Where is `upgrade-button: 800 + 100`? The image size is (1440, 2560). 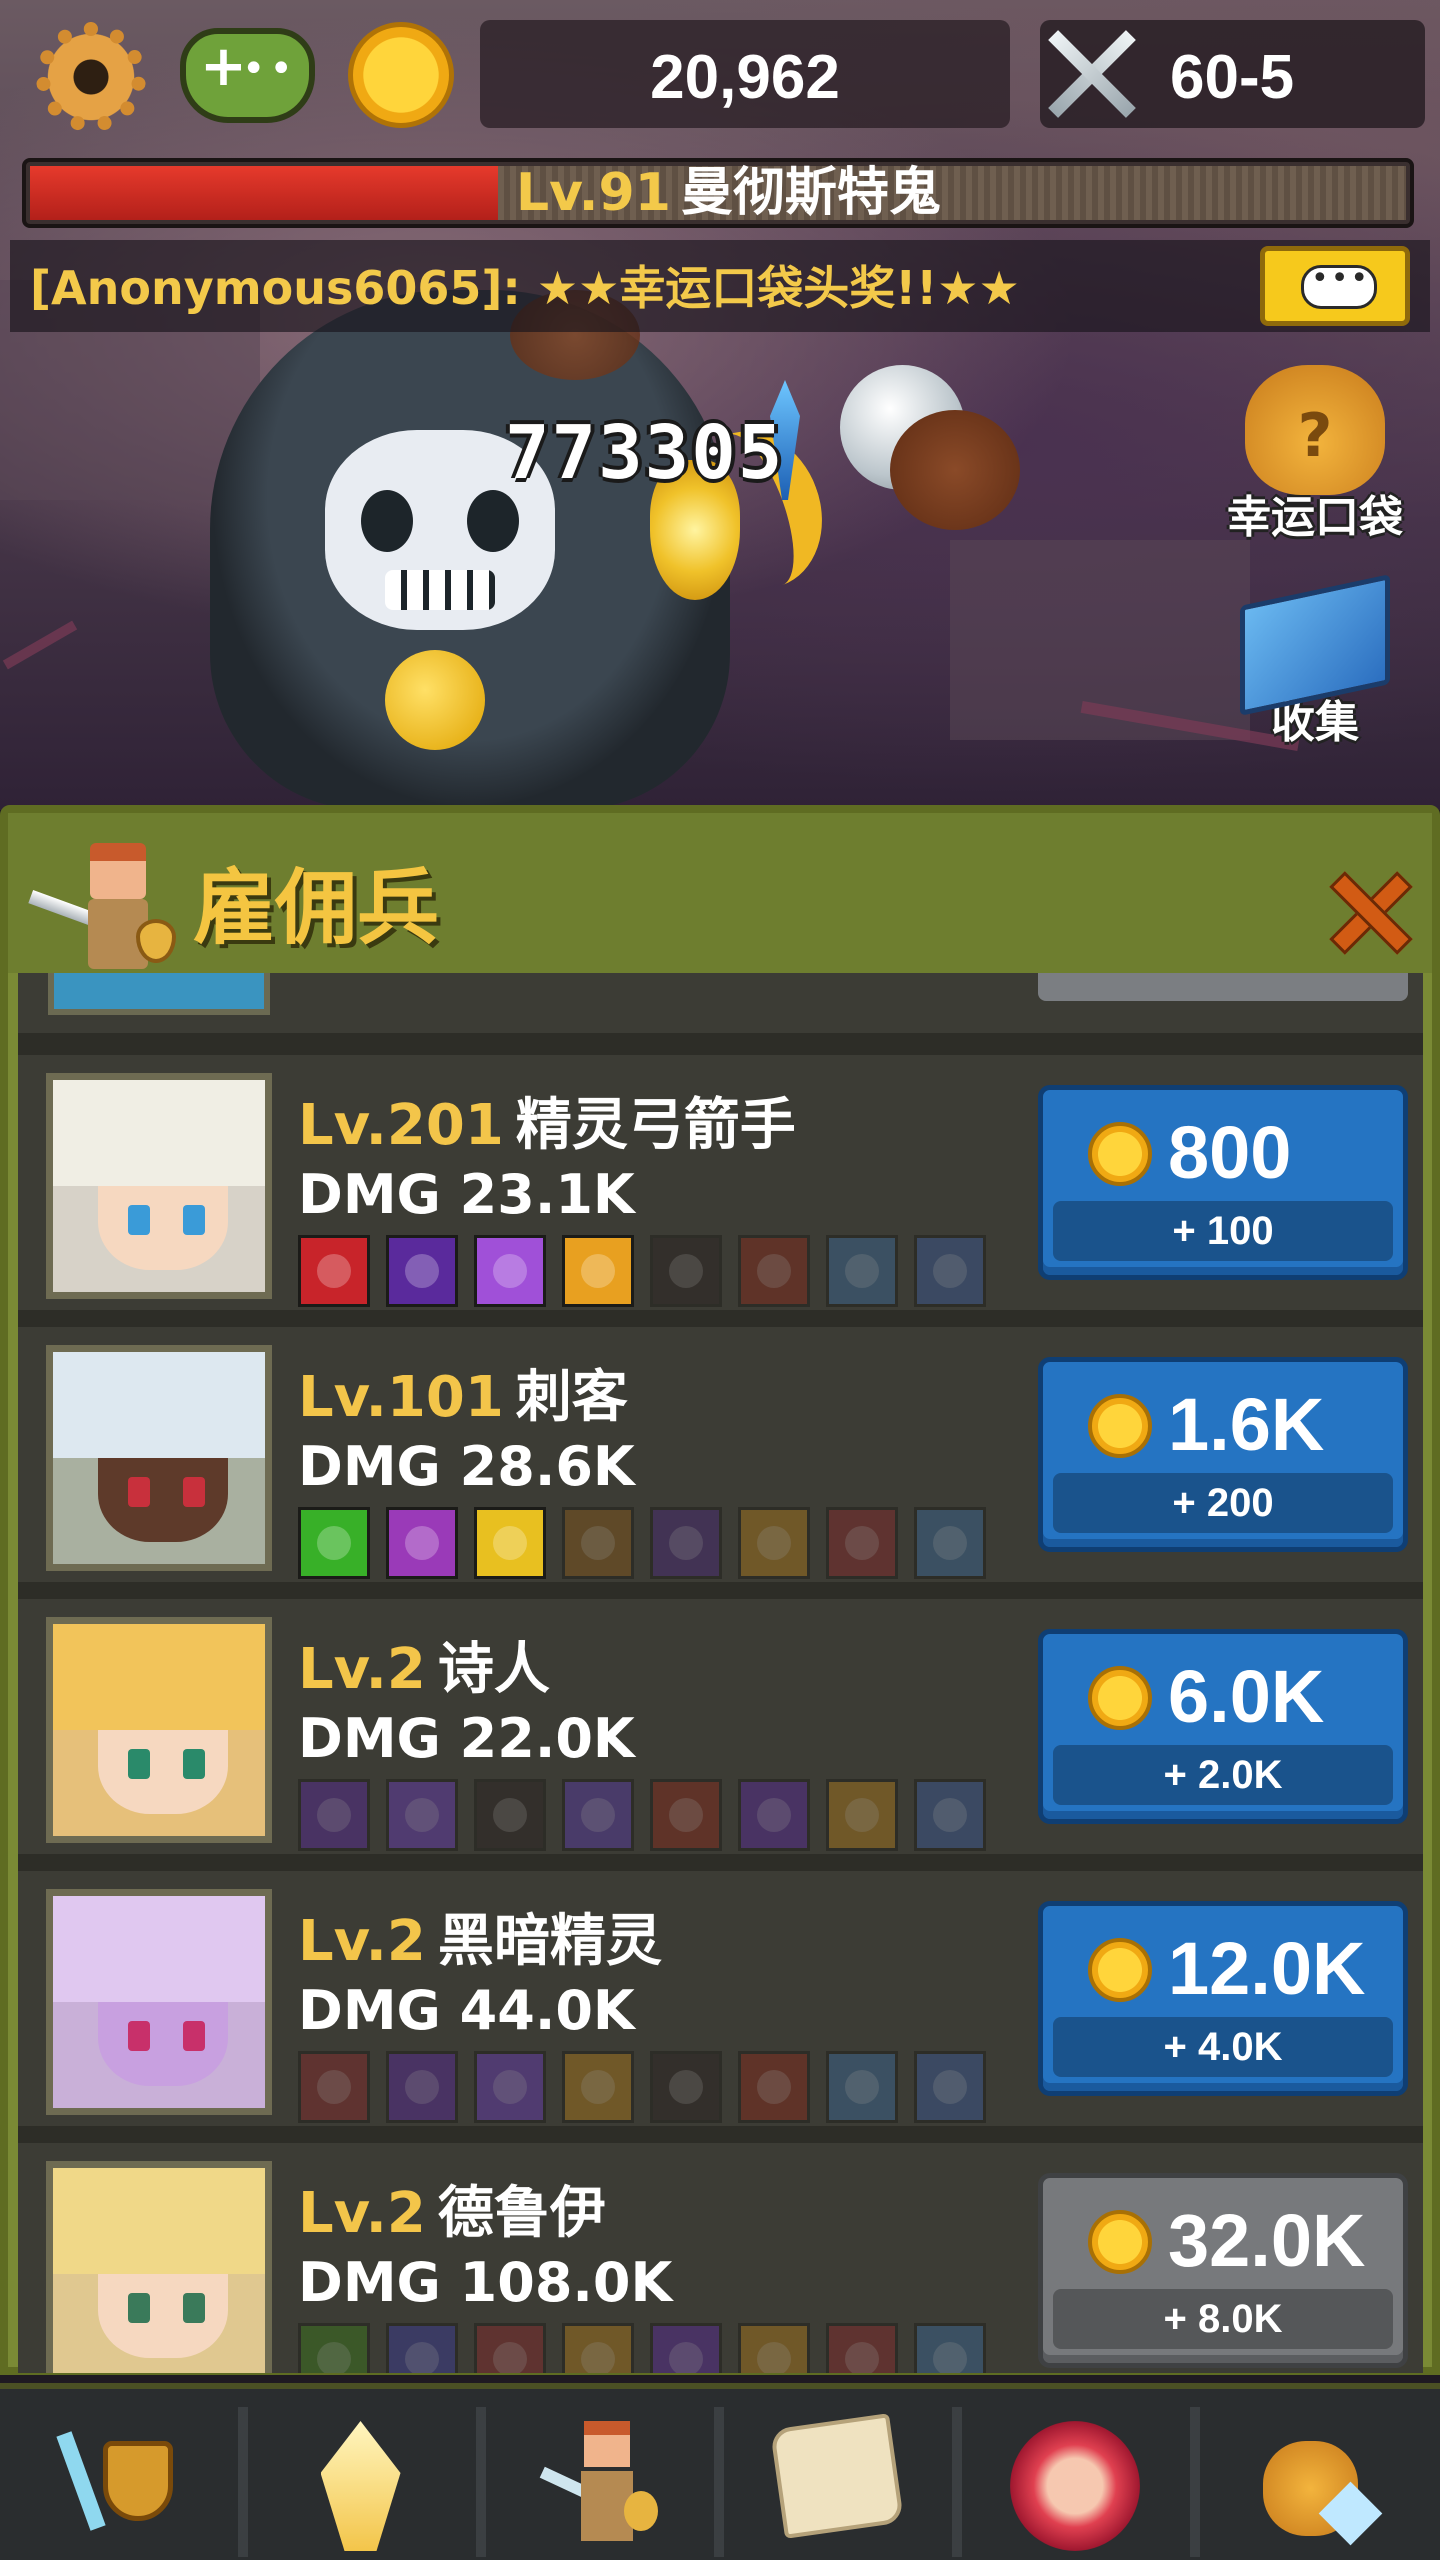 upgrade-button: 800 + 100 is located at coordinates (1223, 1182).